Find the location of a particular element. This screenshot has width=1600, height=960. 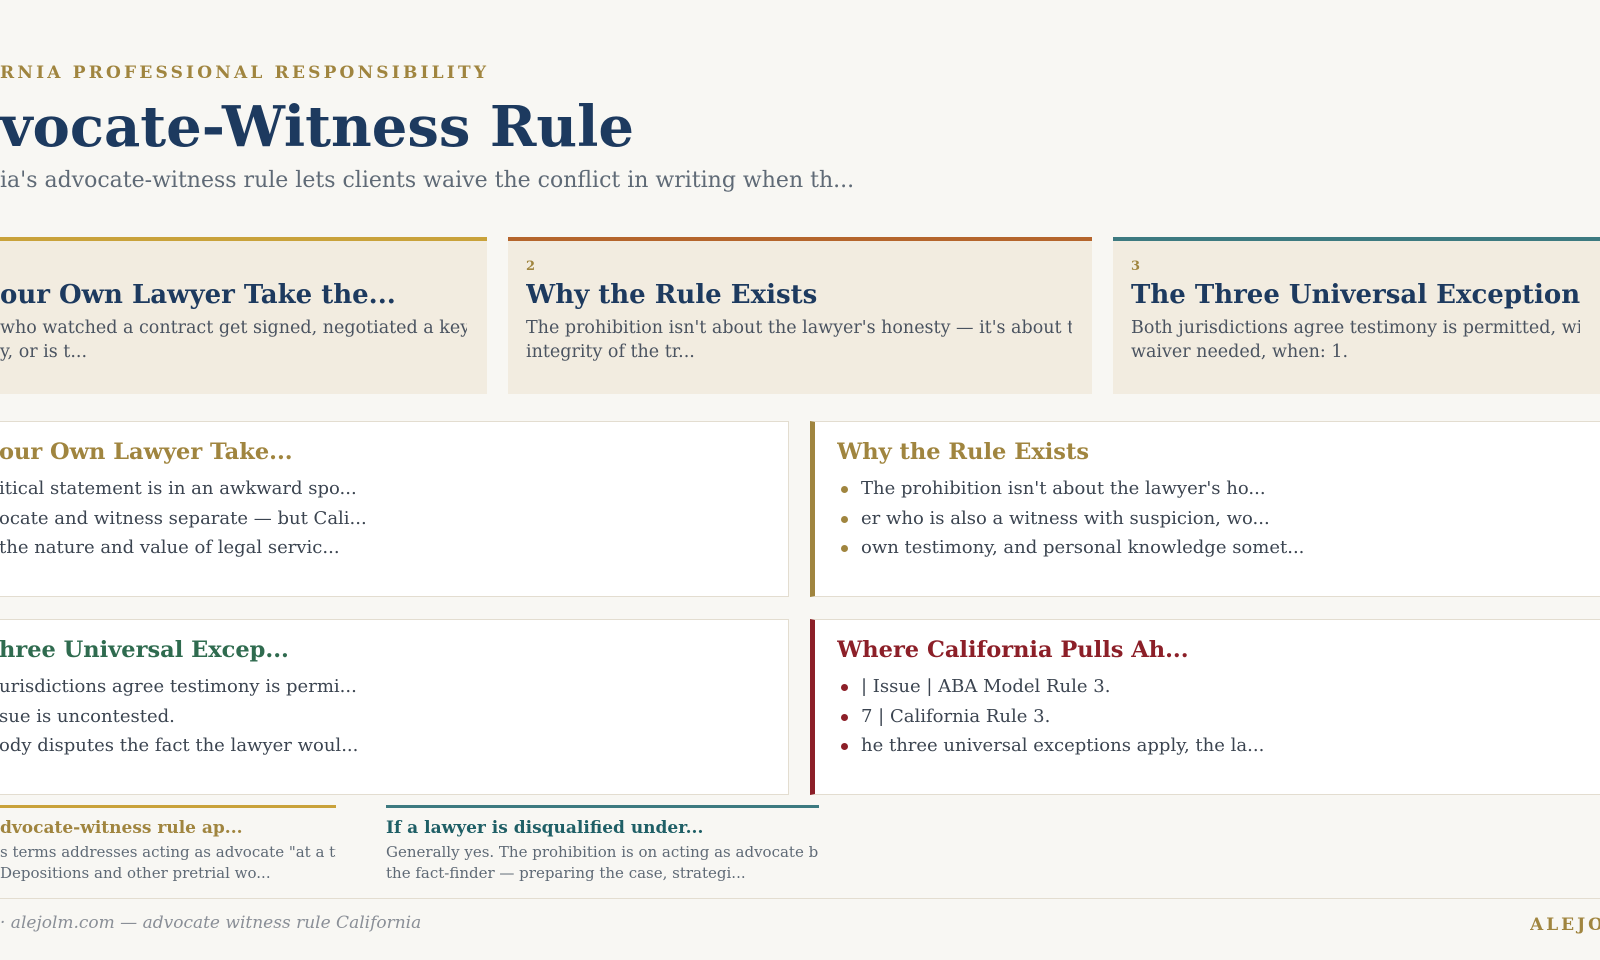

card-title: Why the Rule Exists is located at coordinates (672, 295).